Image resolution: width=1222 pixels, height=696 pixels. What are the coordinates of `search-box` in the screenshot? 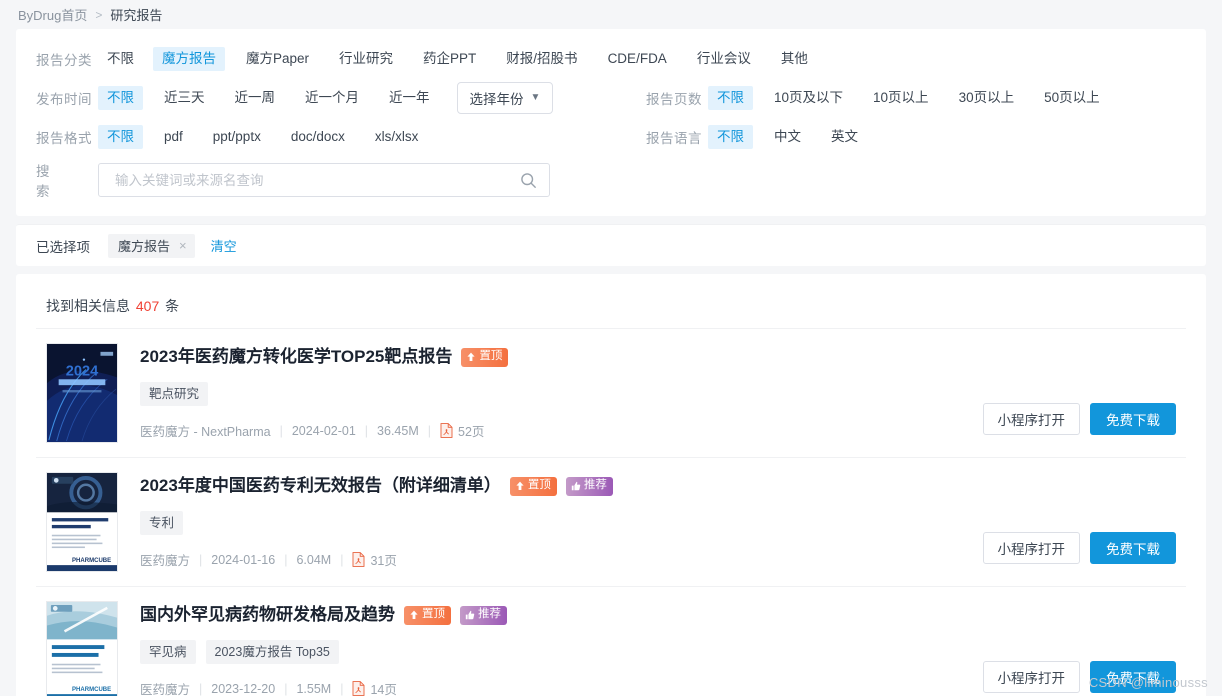 It's located at (324, 180).